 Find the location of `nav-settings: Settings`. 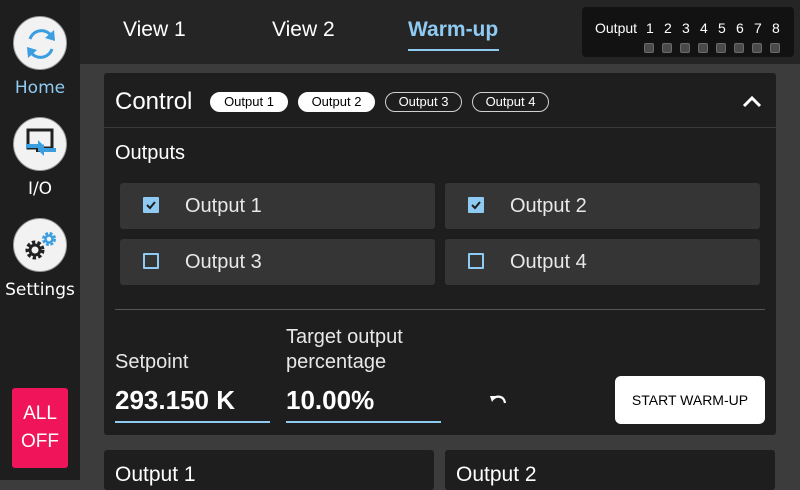

nav-settings: Settings is located at coordinates (40, 259).